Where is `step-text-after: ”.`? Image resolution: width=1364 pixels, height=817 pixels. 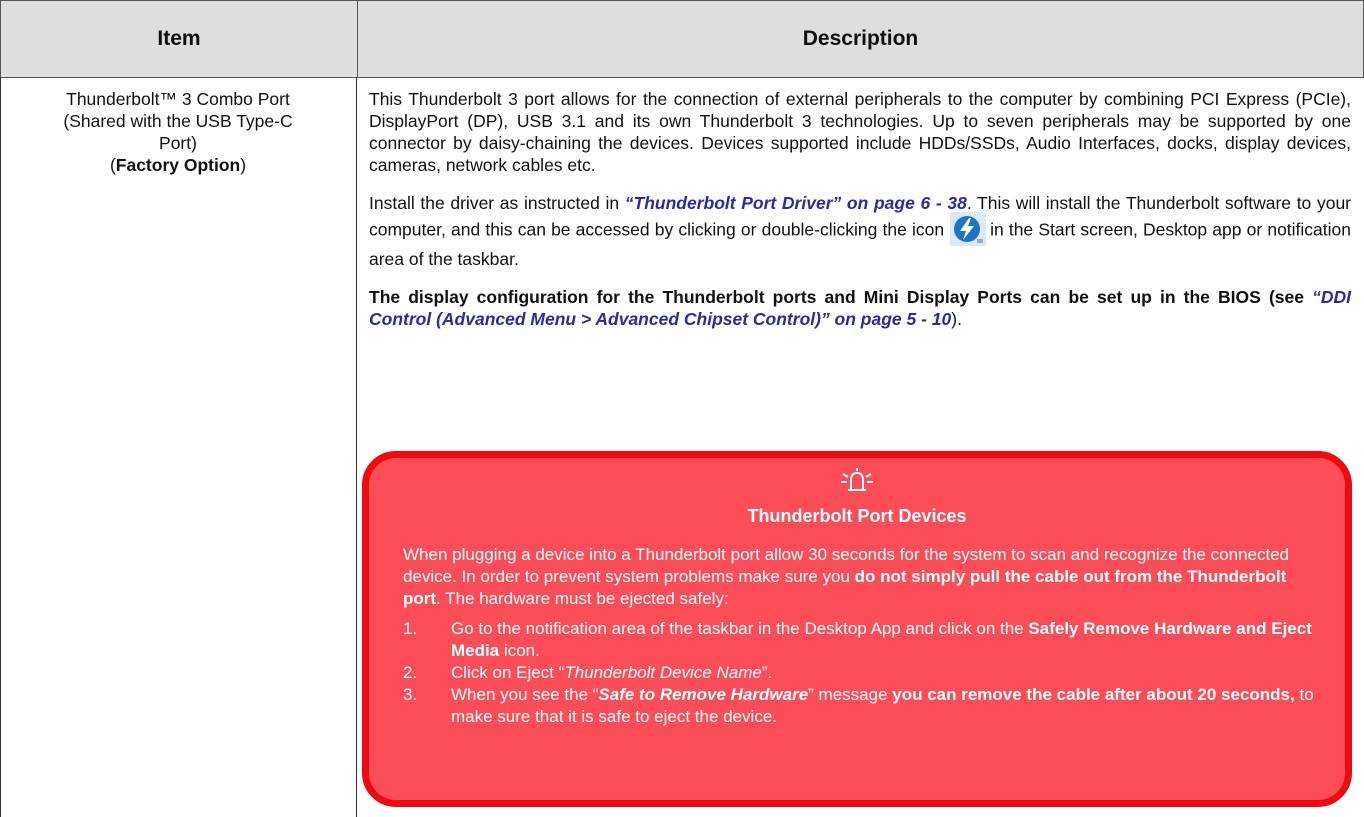 step-text-after: ”. is located at coordinates (767, 672).